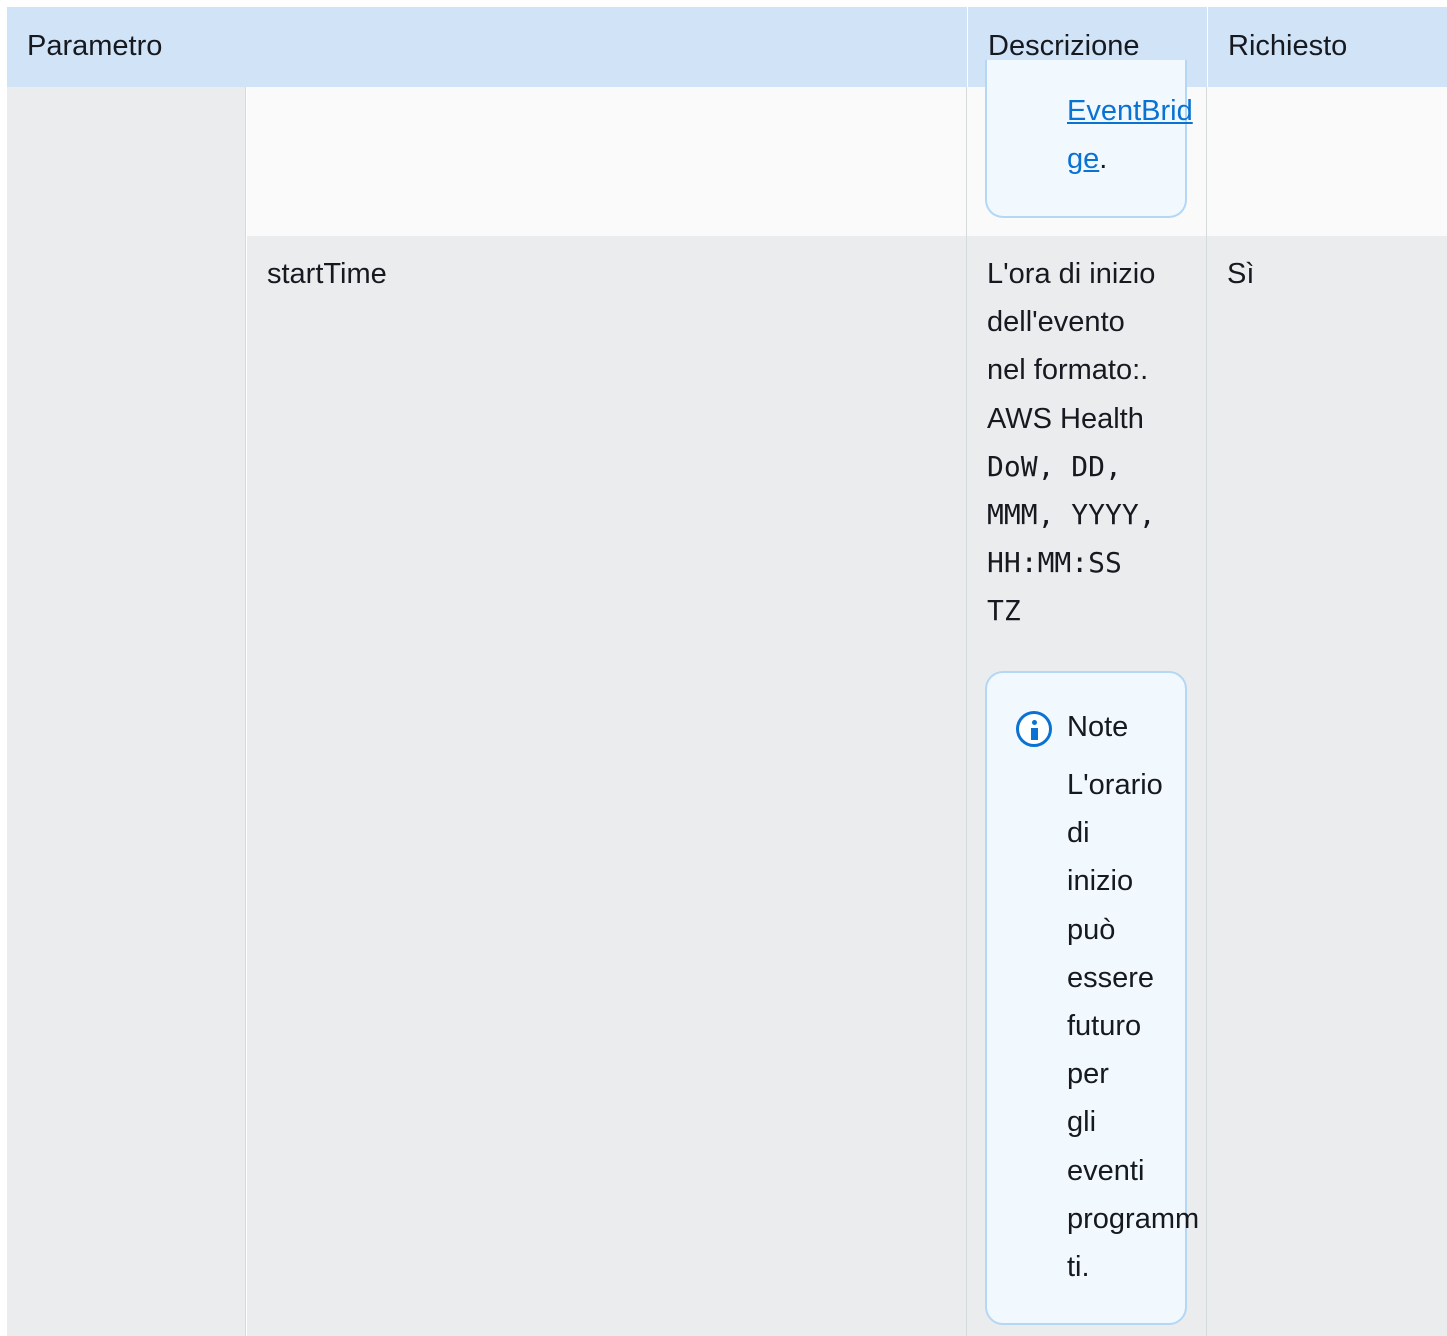 The height and width of the screenshot is (1336, 1447). What do you see at coordinates (966, 711) in the screenshot?
I see `column-divider` at bounding box center [966, 711].